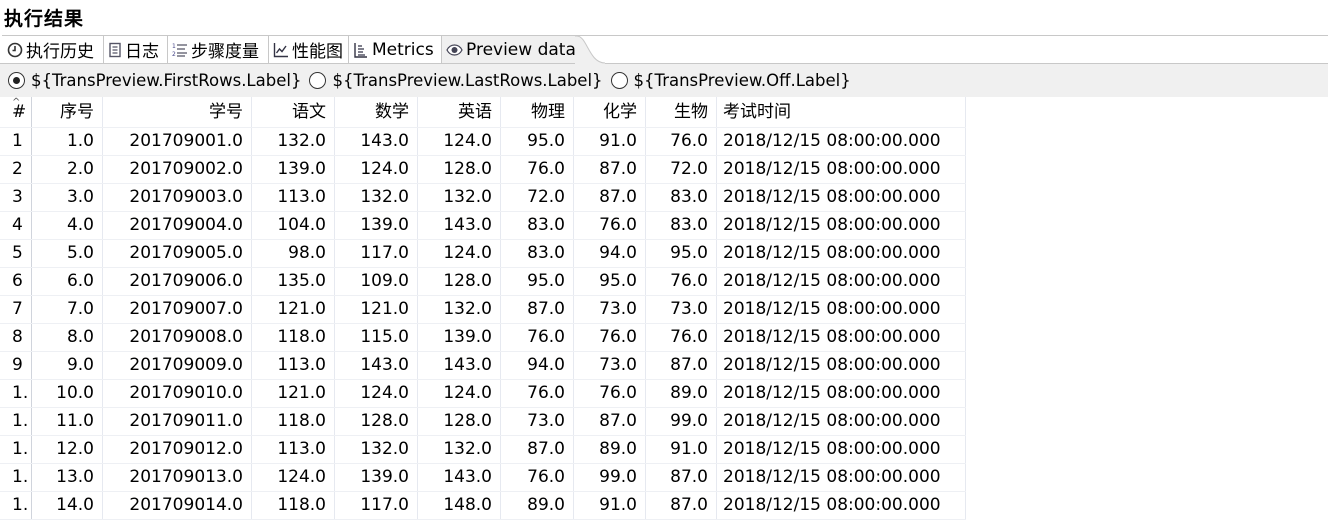 The image size is (1328, 520). Describe the element at coordinates (376, 112) in the screenshot. I see `column-header: 数学` at that location.